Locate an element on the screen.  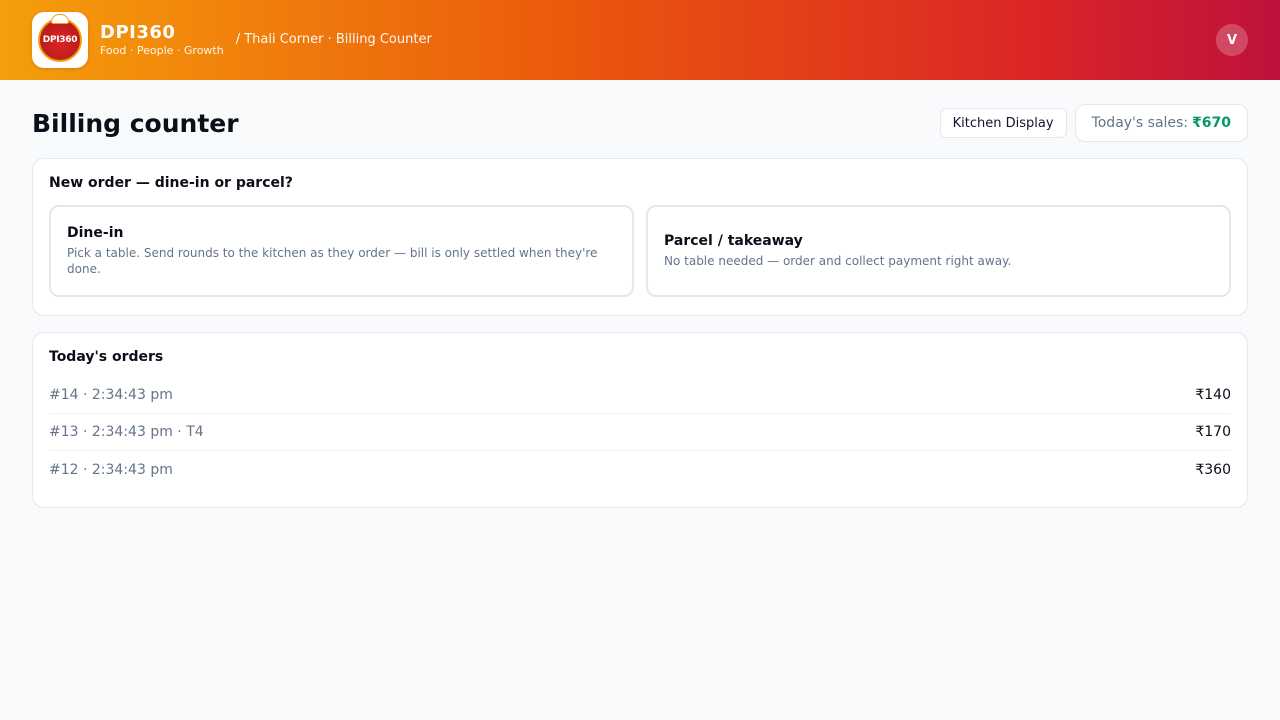
kitchen-display-button: Kitchen Display is located at coordinates (1003, 123).